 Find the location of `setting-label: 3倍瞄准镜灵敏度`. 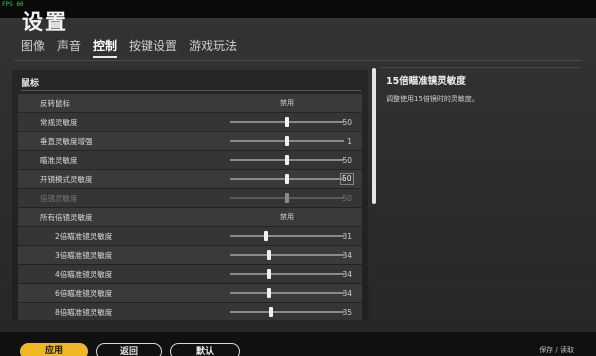

setting-label: 3倍瞄准镜灵敏度 is located at coordinates (84, 255).